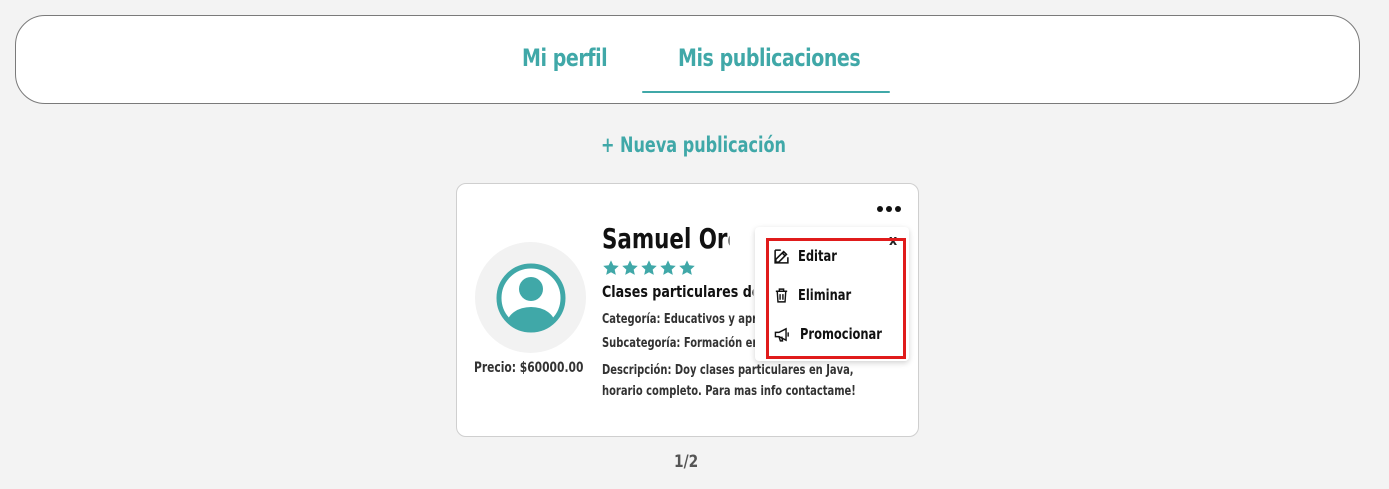 This screenshot has width=1389, height=489. I want to click on edit-label: Editar, so click(817, 256).